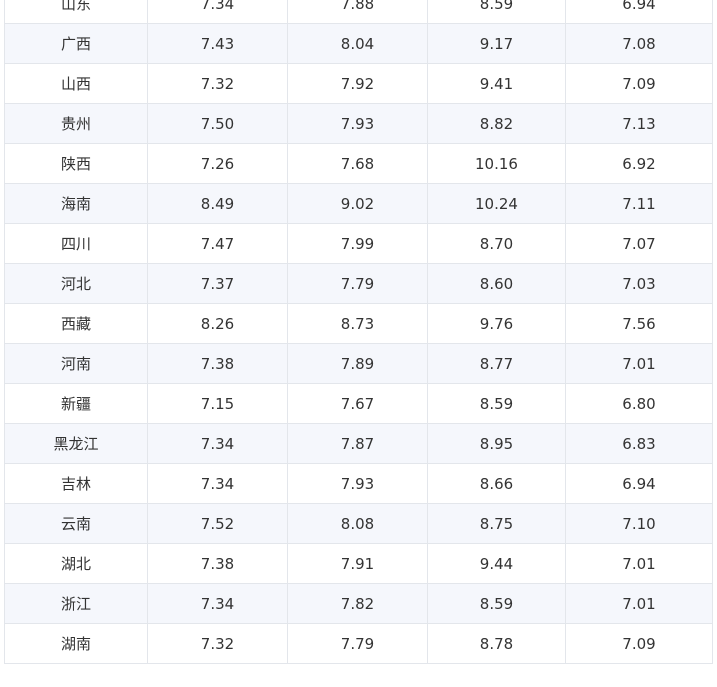 This screenshot has width=717, height=687. I want to click on province-cell: 山西, so click(76, 83).